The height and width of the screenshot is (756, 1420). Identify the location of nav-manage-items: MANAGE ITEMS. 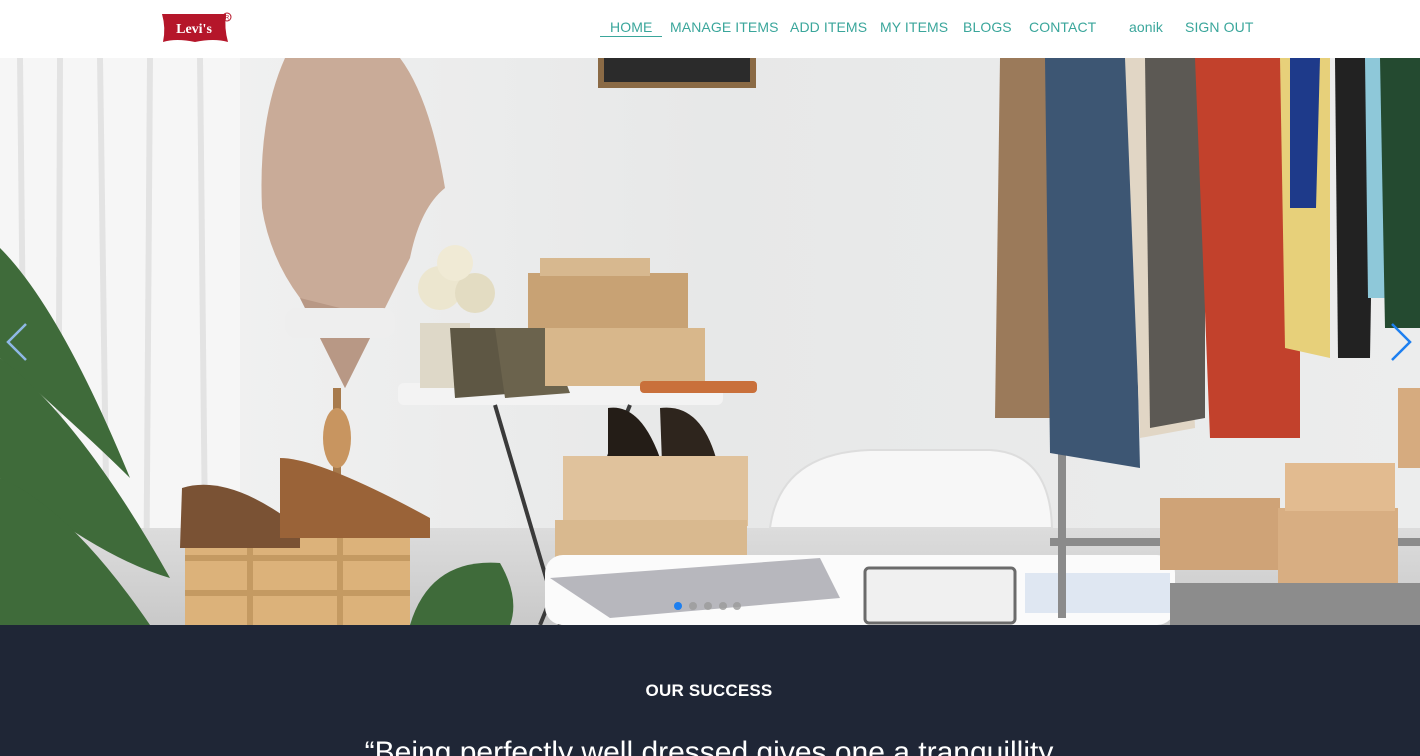
(724, 27).